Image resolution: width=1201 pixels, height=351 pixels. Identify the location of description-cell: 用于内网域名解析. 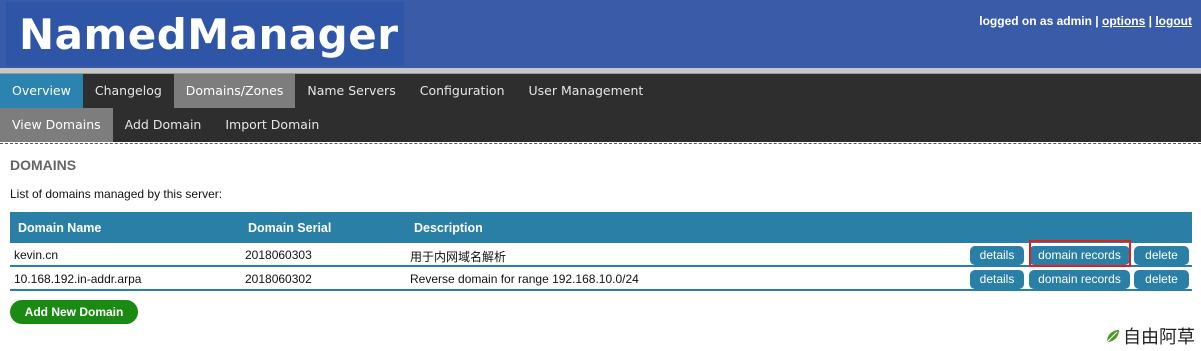
(458, 257).